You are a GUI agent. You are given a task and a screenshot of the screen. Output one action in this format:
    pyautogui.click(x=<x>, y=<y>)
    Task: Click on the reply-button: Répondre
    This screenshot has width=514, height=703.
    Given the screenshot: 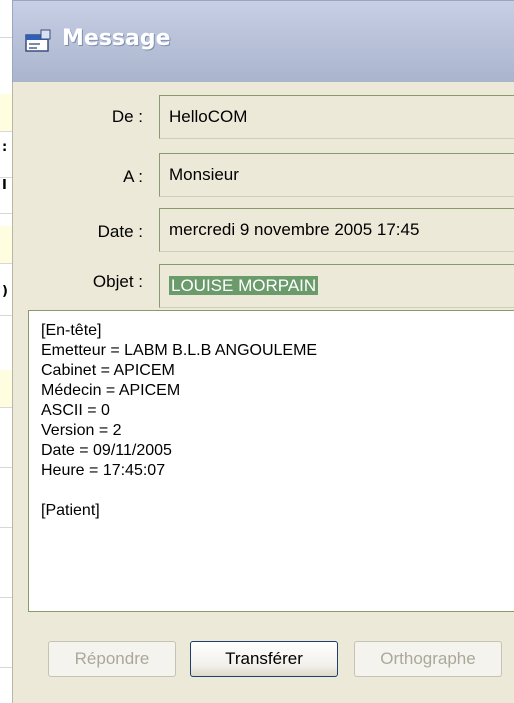 What is the action you would take?
    pyautogui.click(x=112, y=659)
    